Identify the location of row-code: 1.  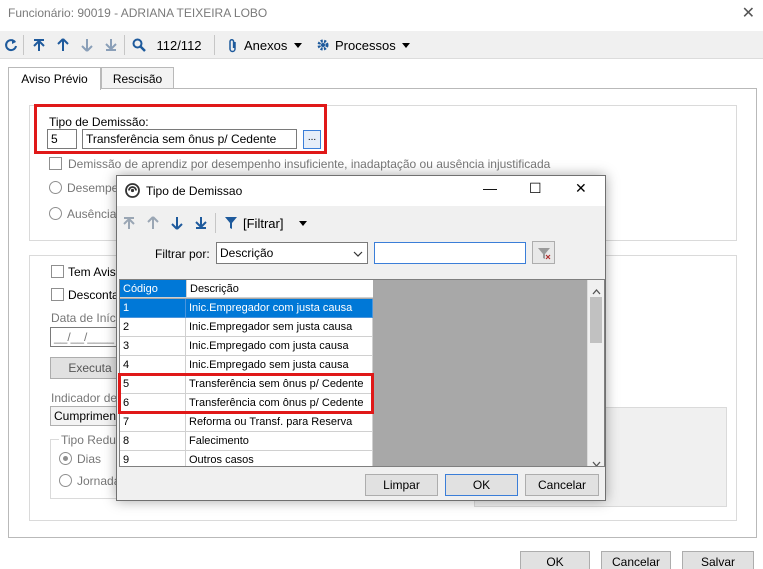
(153, 308).